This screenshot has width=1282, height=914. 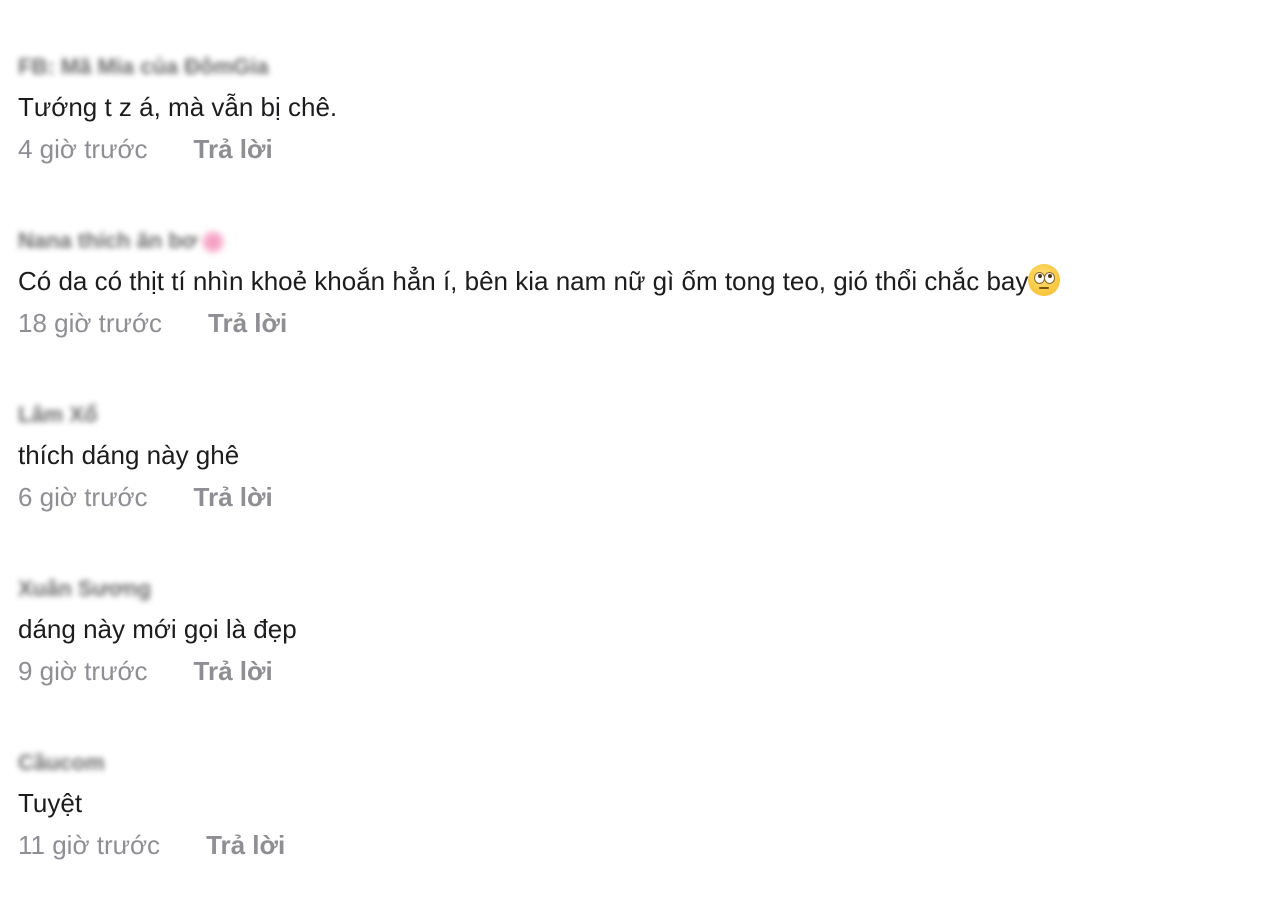 I want to click on comment-meta: 18 giờ trước Trả lời, so click(x=152, y=323).